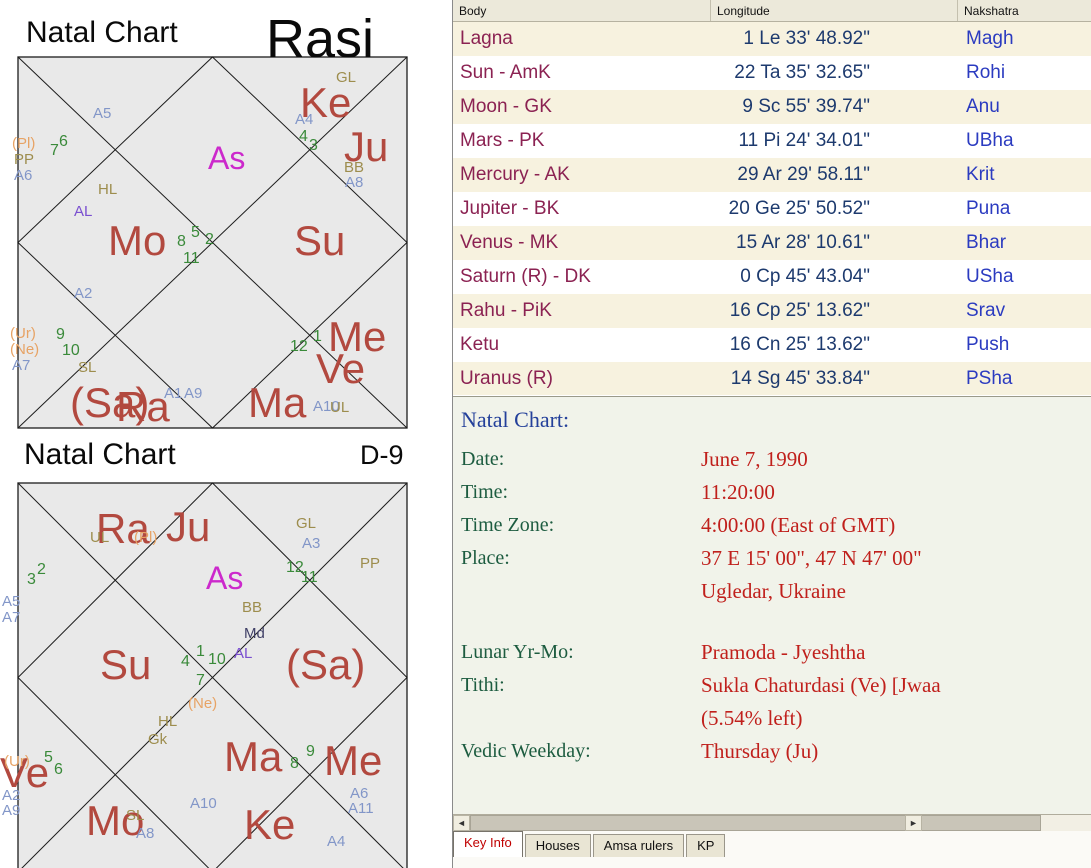  What do you see at coordinates (108, 189) in the screenshot?
I see `chart-label: HL` at bounding box center [108, 189].